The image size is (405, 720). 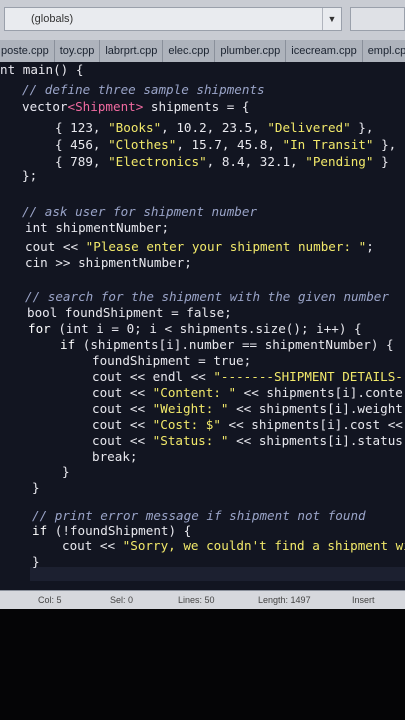 What do you see at coordinates (363, 600) in the screenshot?
I see `status-insert-mode: Insert` at bounding box center [363, 600].